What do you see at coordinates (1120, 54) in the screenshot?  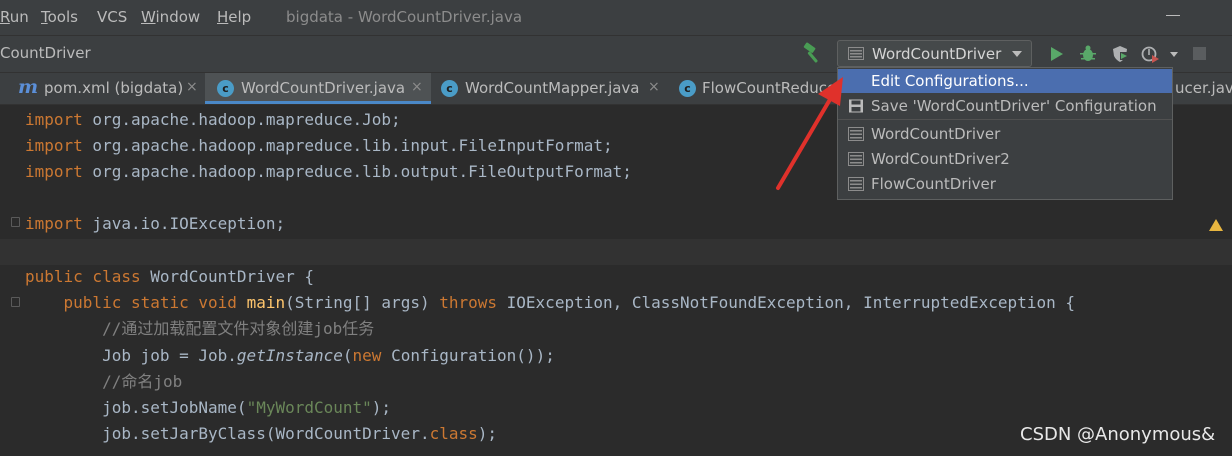 I see `coverage-shield-icon` at bounding box center [1120, 54].